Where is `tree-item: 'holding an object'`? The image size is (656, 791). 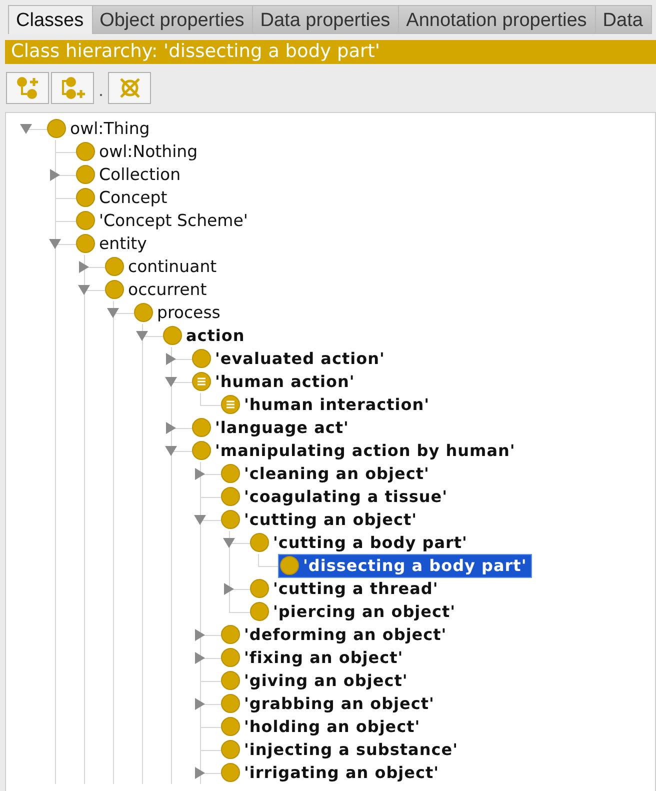
tree-item: 'holding an object' is located at coordinates (322, 727).